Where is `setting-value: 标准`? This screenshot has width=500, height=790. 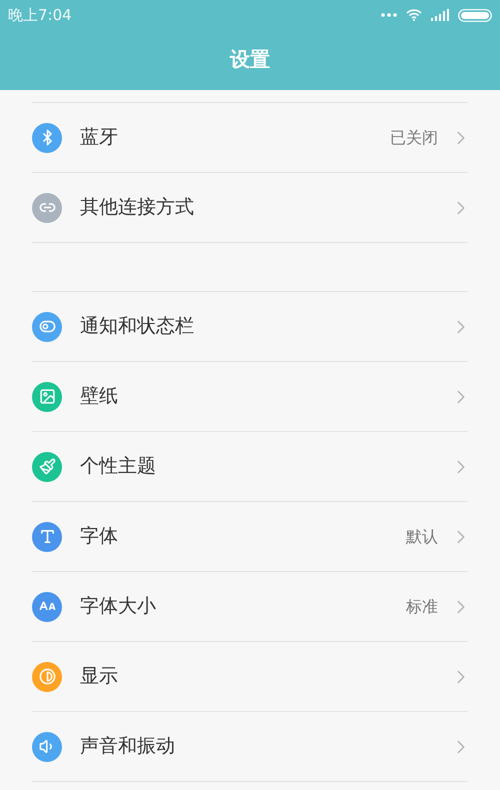
setting-value: 标准 is located at coordinates (422, 607).